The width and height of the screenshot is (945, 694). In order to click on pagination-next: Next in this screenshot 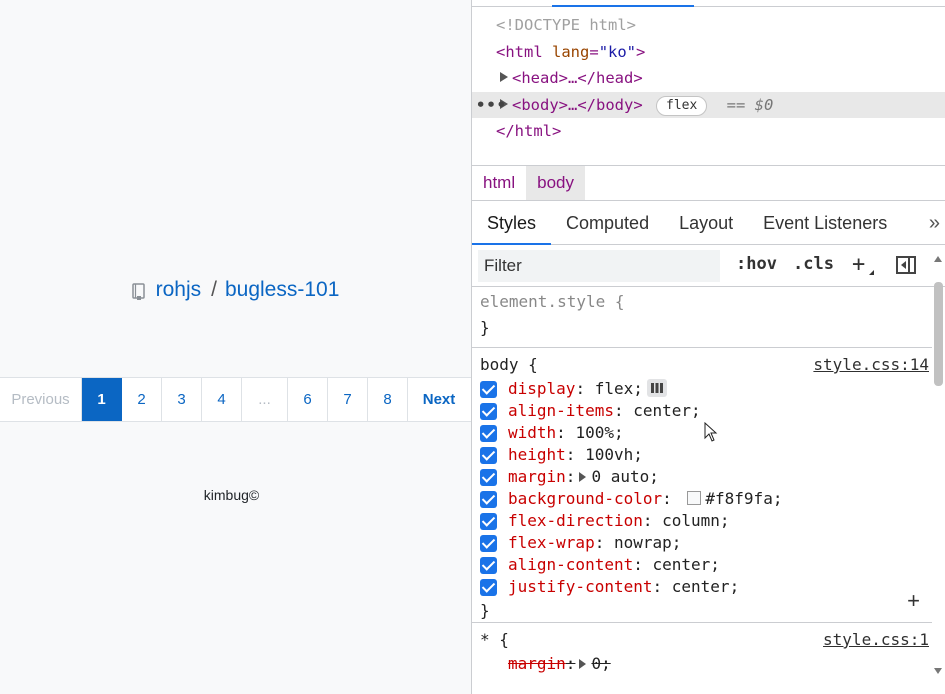, I will do `click(439, 399)`.